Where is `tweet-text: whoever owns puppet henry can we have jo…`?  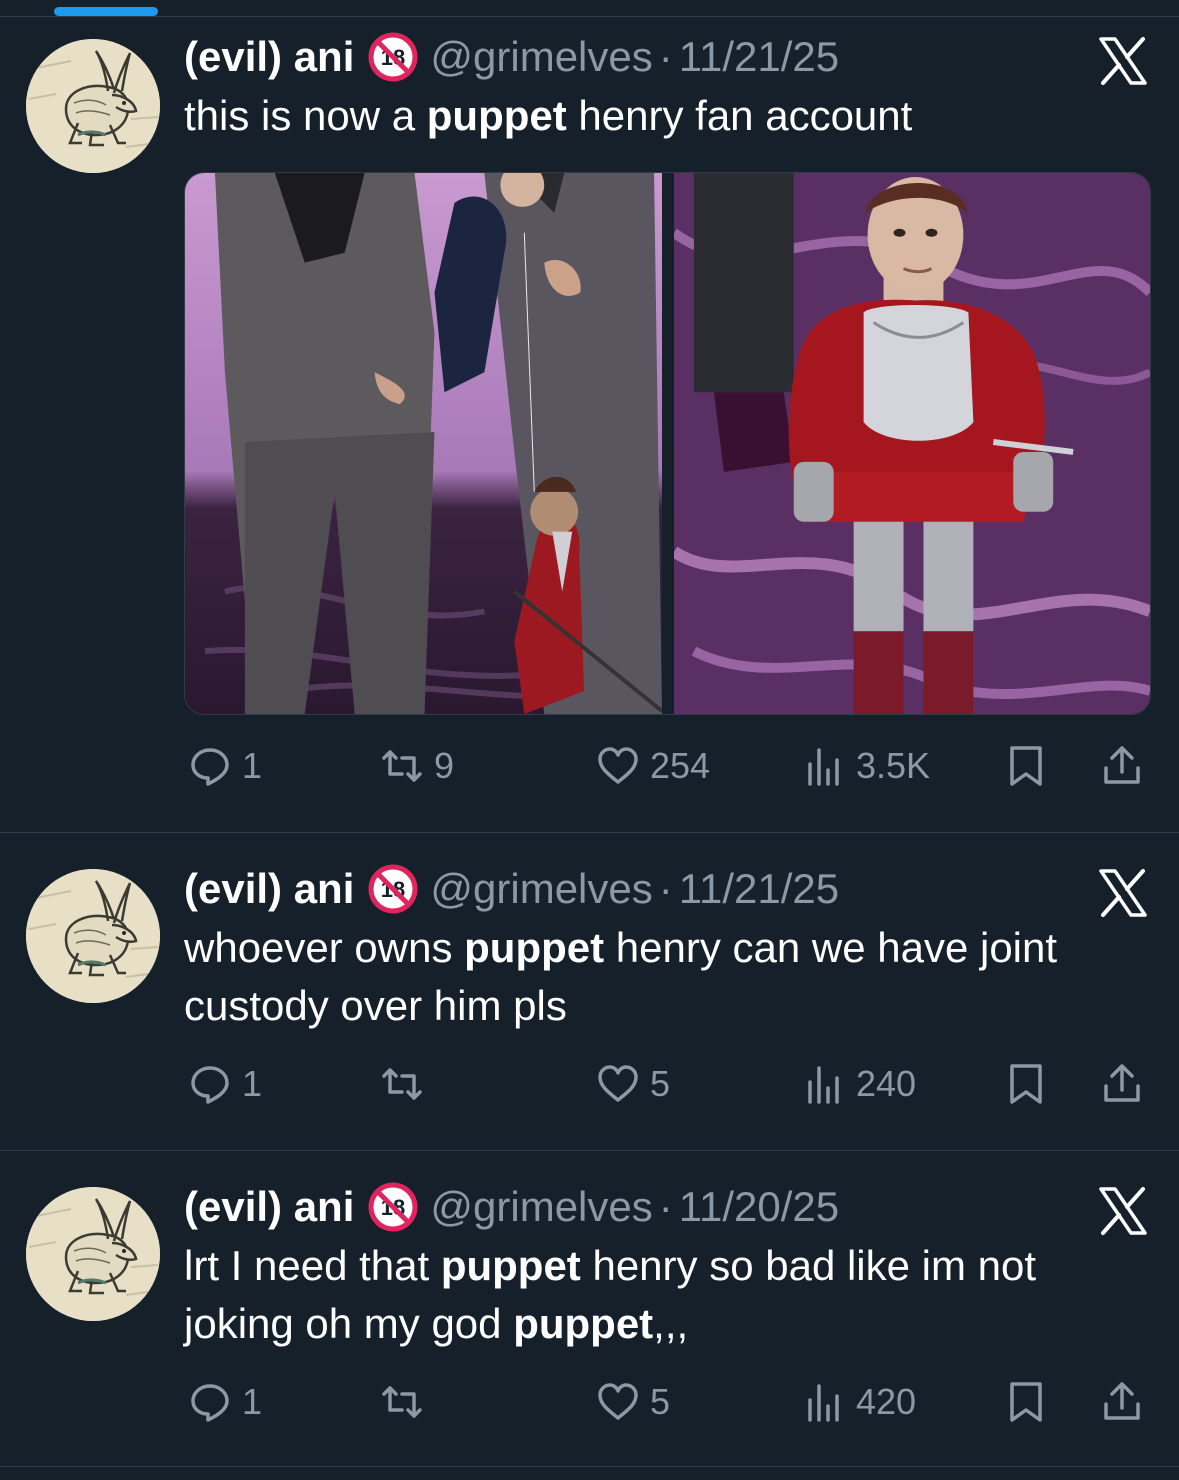
tweet-text: whoever owns puppet henry can we have jo… is located at coordinates (664, 977).